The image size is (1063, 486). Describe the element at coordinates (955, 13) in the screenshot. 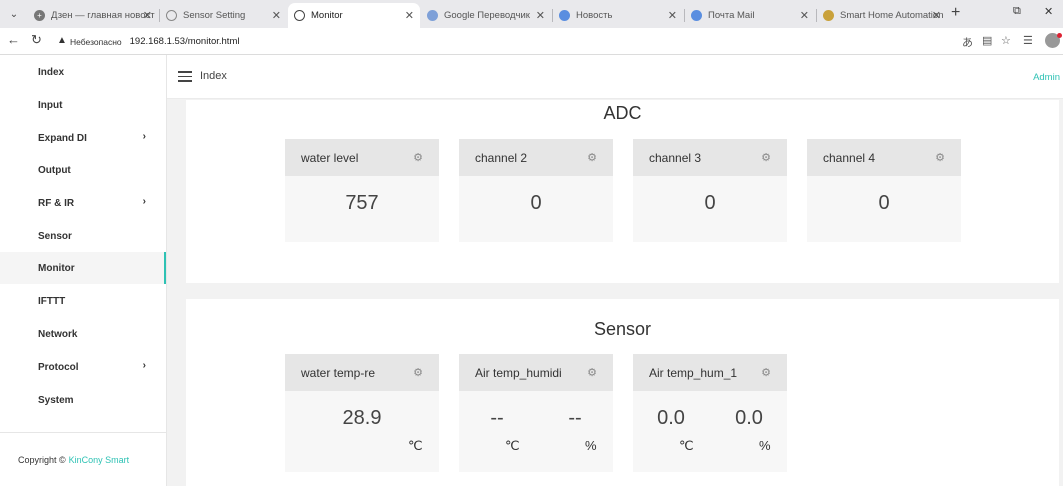

I see `new-tab-icon: +` at that location.